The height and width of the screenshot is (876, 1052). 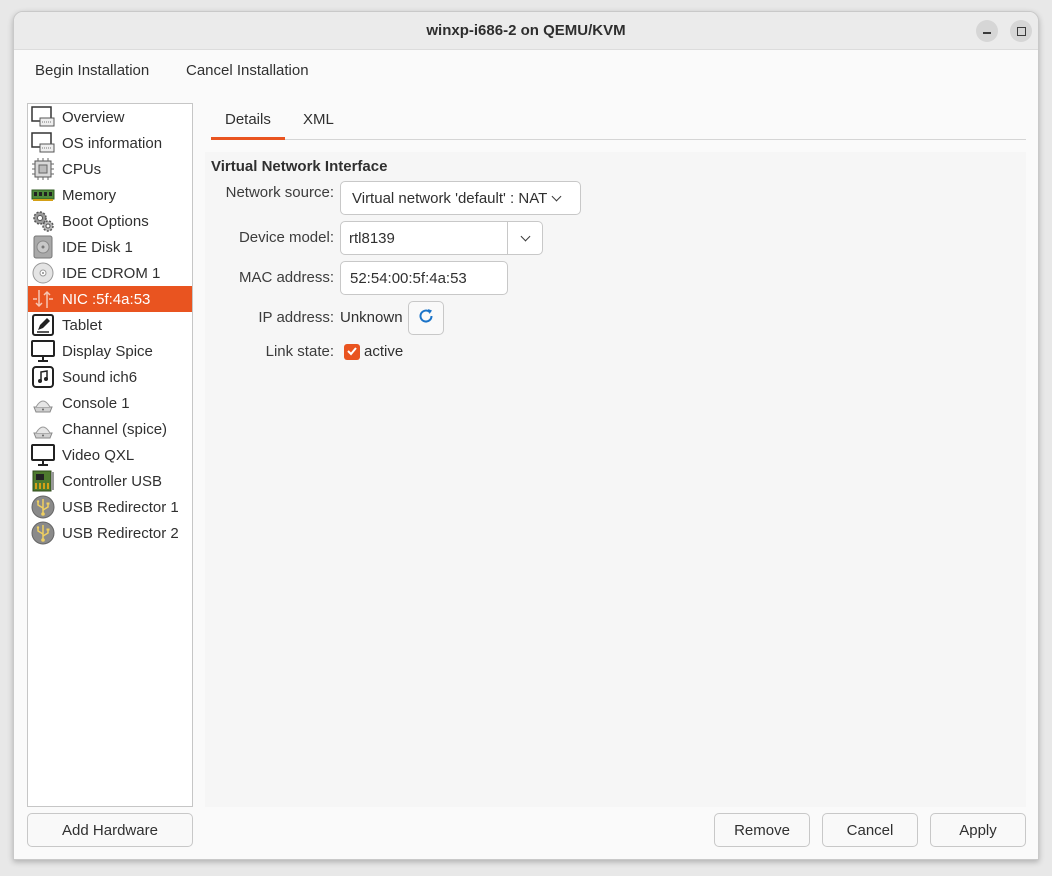 I want to click on checkmark-icon, so click(x=352, y=352).